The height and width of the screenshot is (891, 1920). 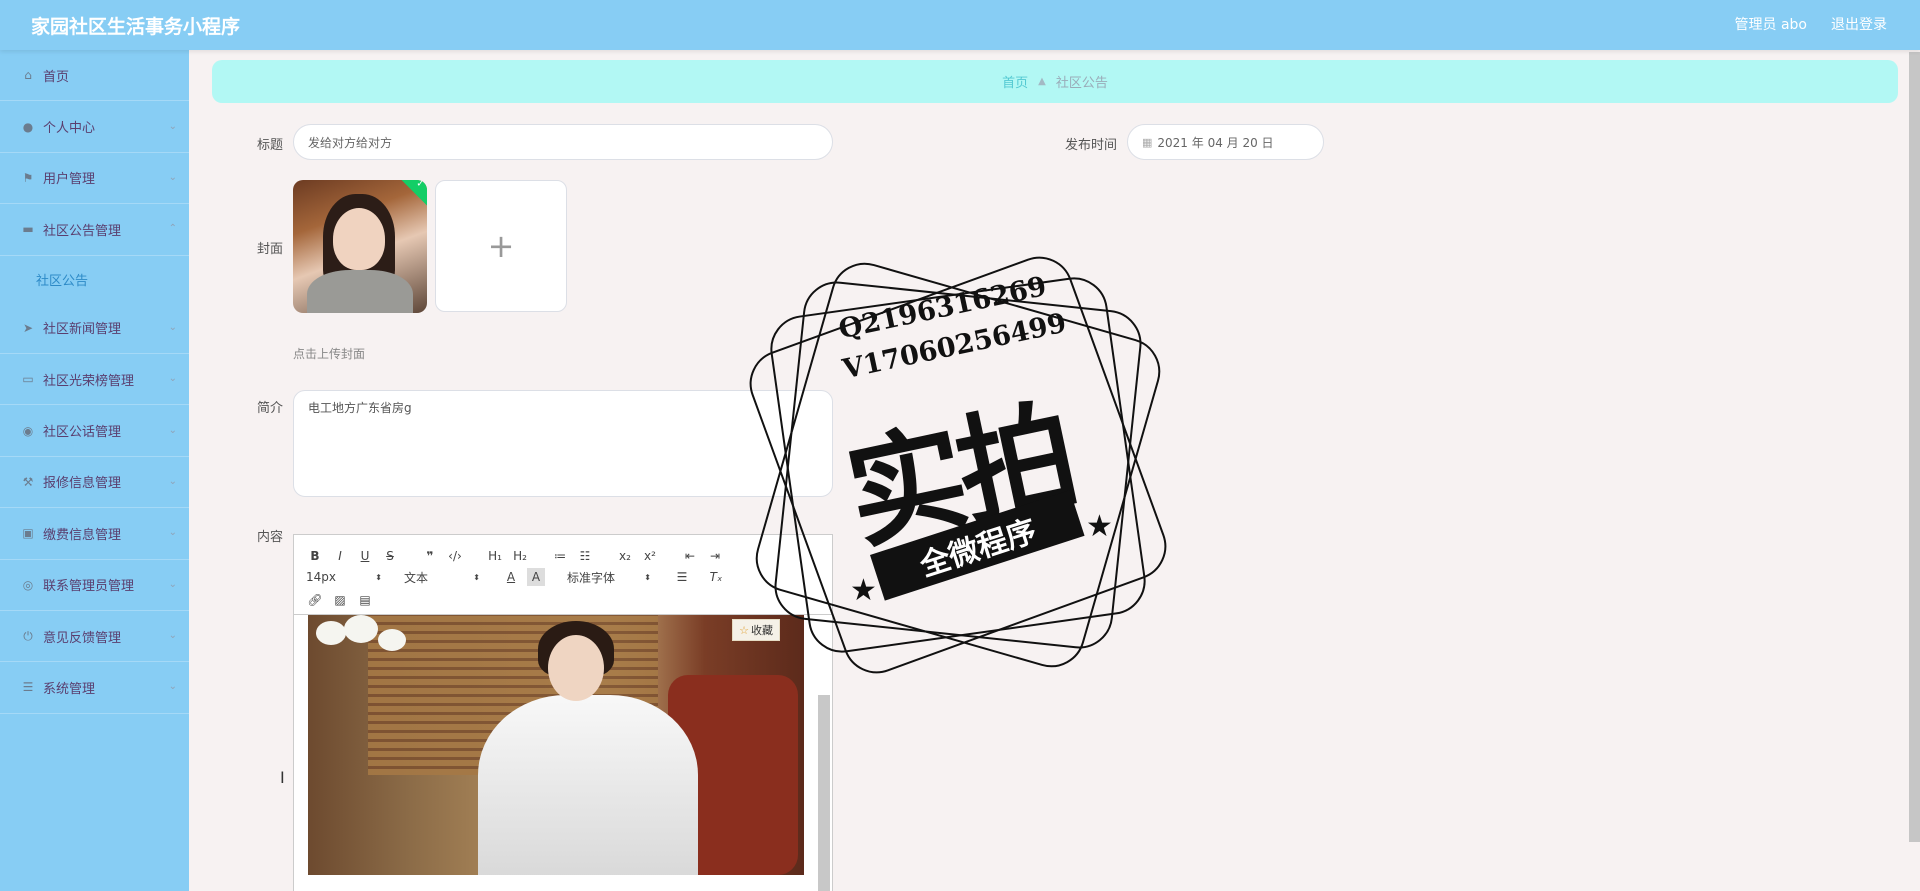 I want to click on text-cursor-icon: I, so click(x=282, y=777).